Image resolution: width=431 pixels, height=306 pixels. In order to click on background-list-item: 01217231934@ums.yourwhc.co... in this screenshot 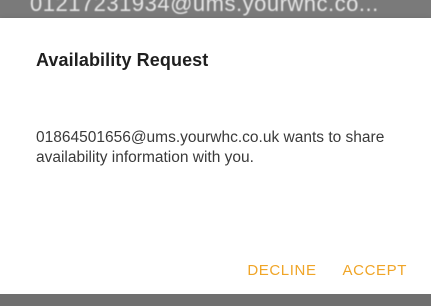, I will do `click(215, 9)`.